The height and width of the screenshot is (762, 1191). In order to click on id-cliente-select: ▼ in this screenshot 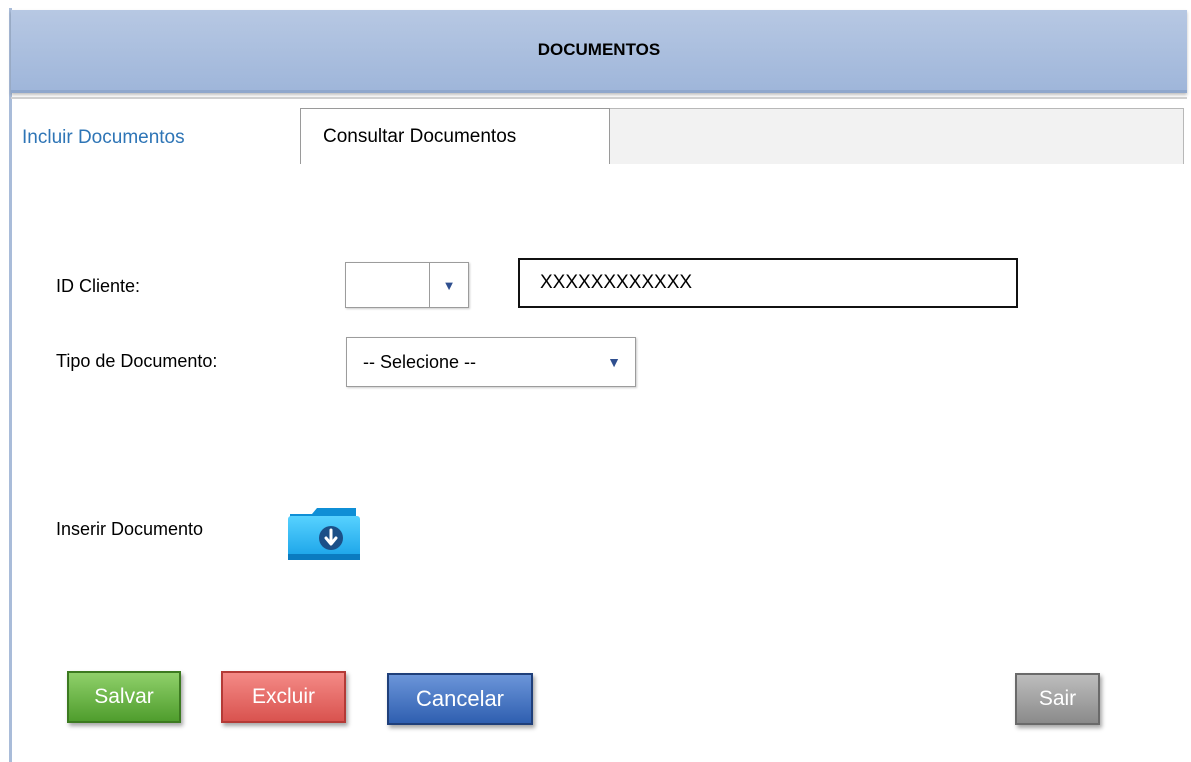, I will do `click(407, 285)`.